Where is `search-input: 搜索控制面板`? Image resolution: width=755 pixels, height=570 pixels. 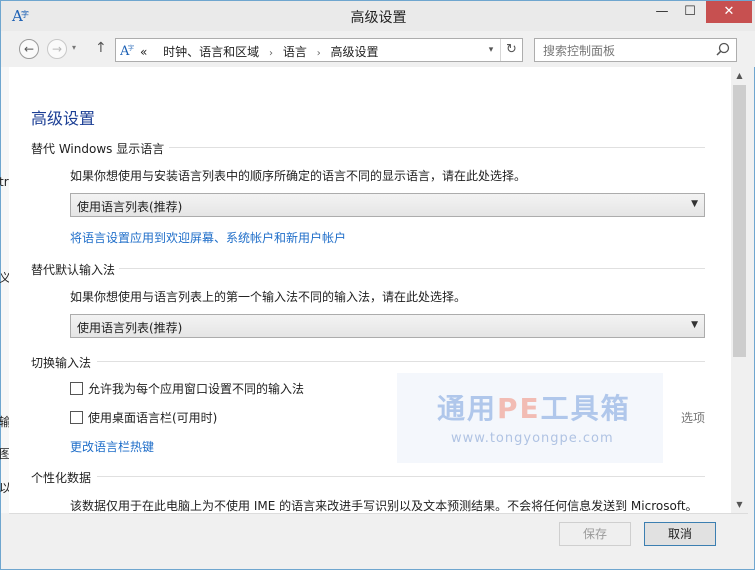 search-input: 搜索控制面板 is located at coordinates (579, 50).